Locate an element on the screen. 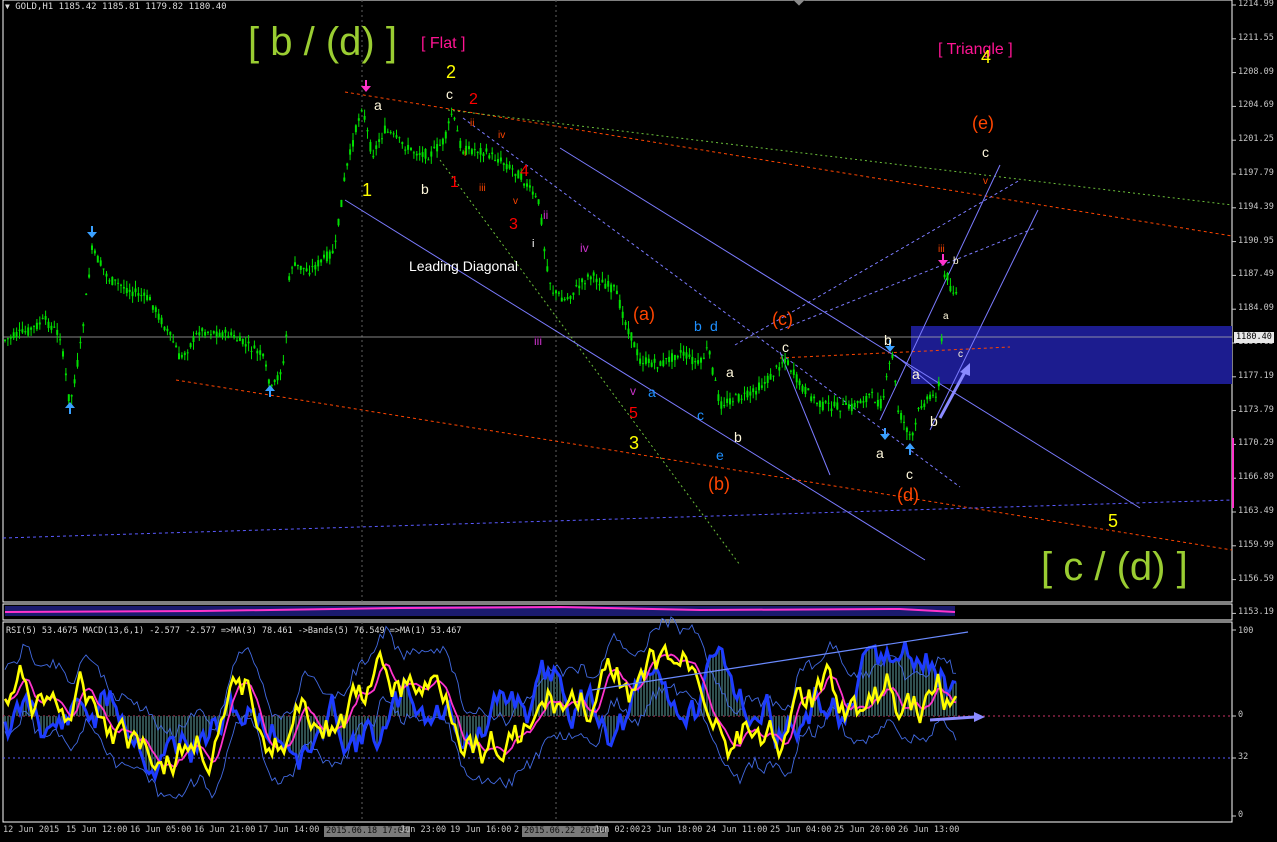 This screenshot has width=1277, height=842. wave-label: (b) is located at coordinates (719, 484).